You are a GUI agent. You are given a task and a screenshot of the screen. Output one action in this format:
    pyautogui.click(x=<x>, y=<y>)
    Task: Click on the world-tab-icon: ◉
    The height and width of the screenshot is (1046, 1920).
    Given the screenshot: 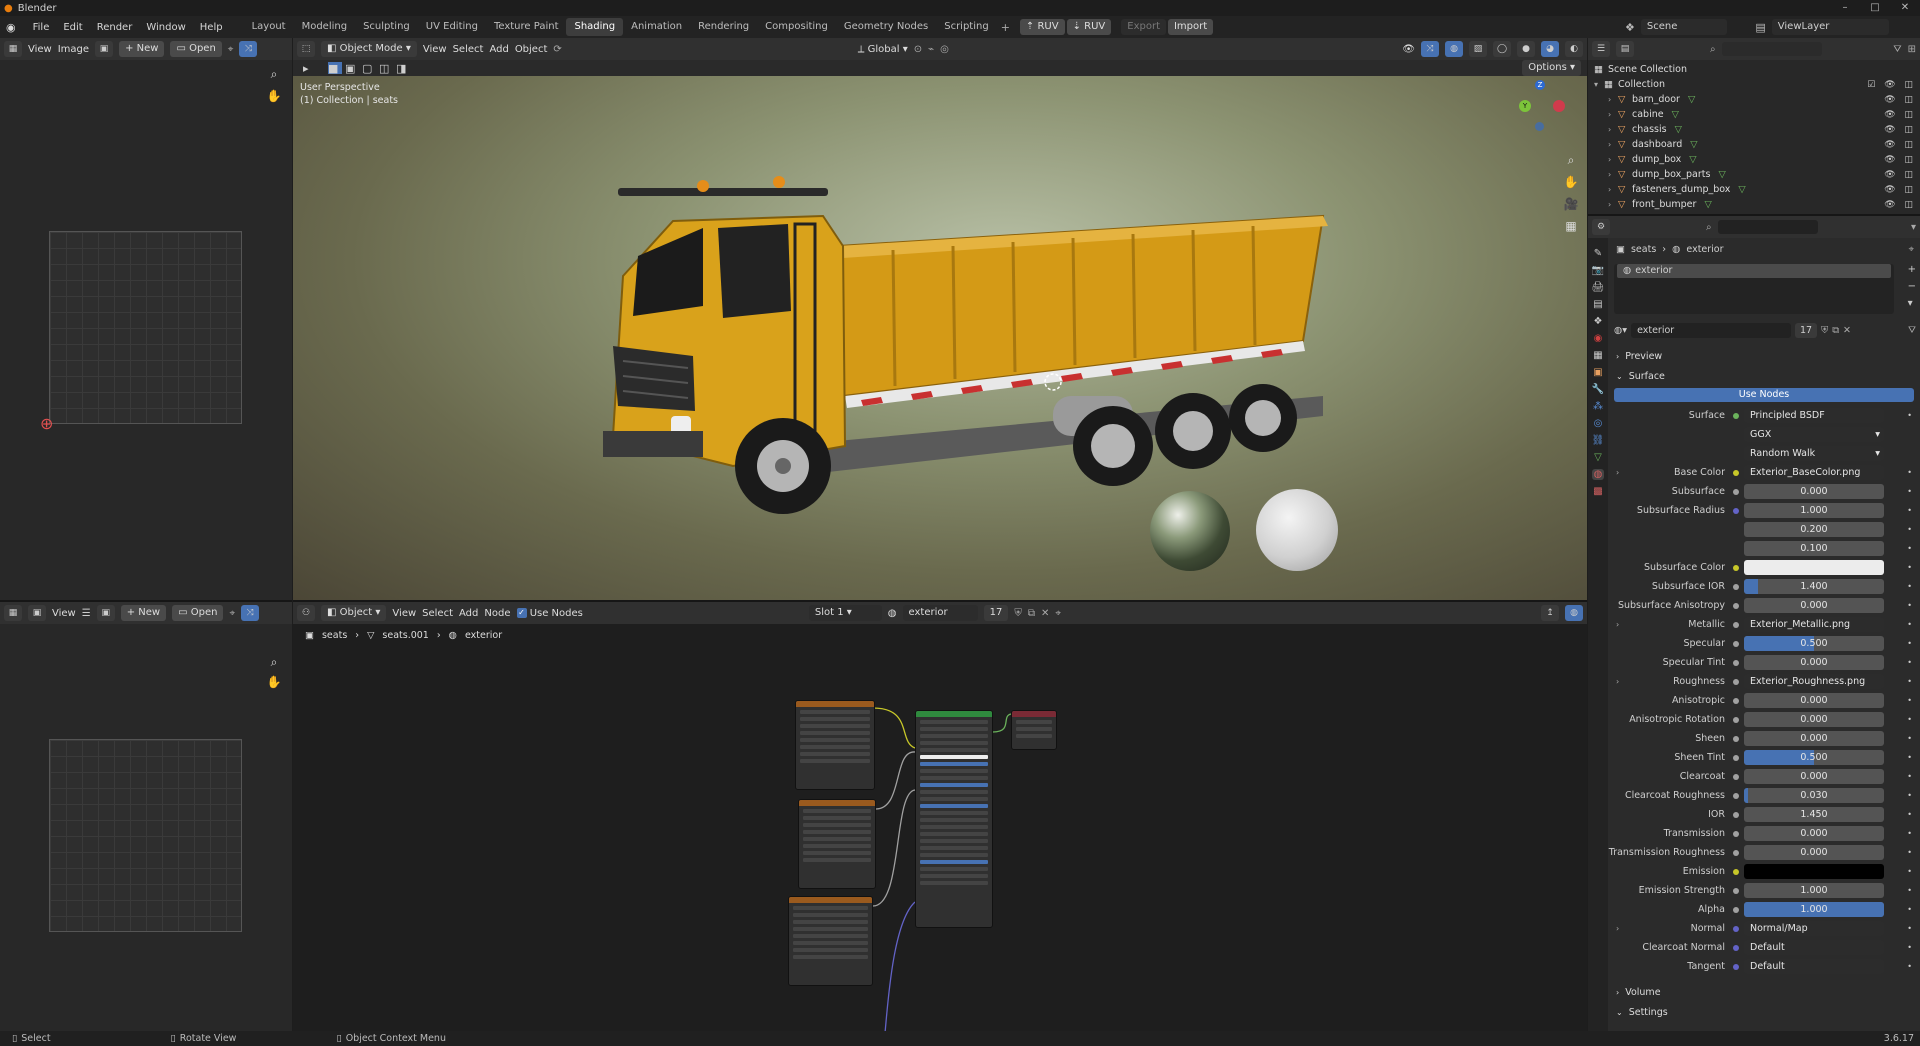 What is the action you would take?
    pyautogui.click(x=1598, y=338)
    